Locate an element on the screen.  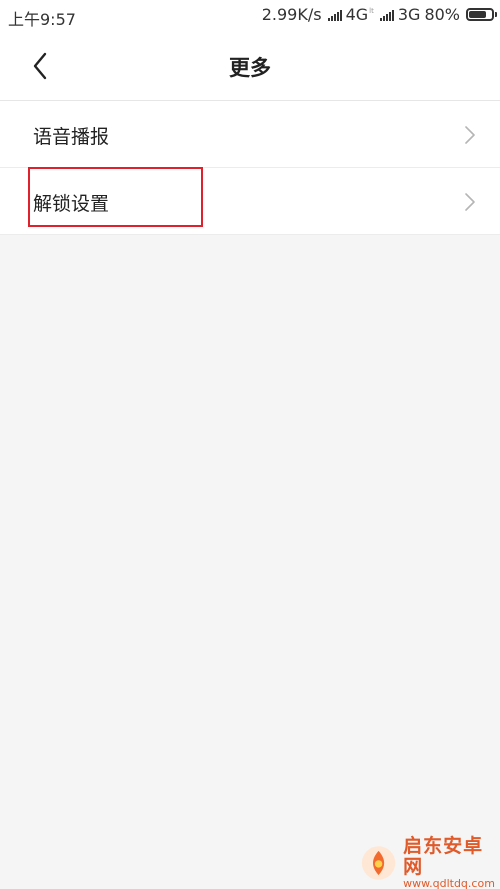
network-type-1: 4G is located at coordinates (357, 14).